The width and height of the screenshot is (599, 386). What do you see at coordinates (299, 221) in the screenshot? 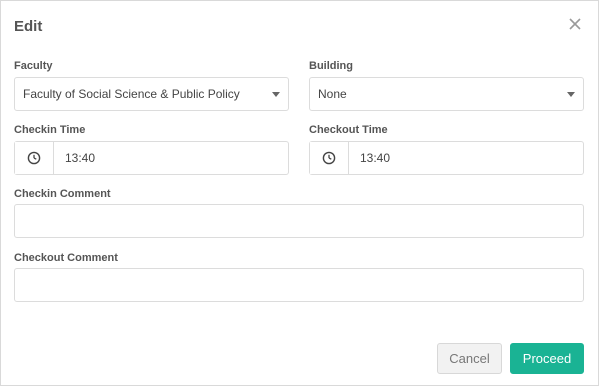
I see `checkin-comment-input` at bounding box center [299, 221].